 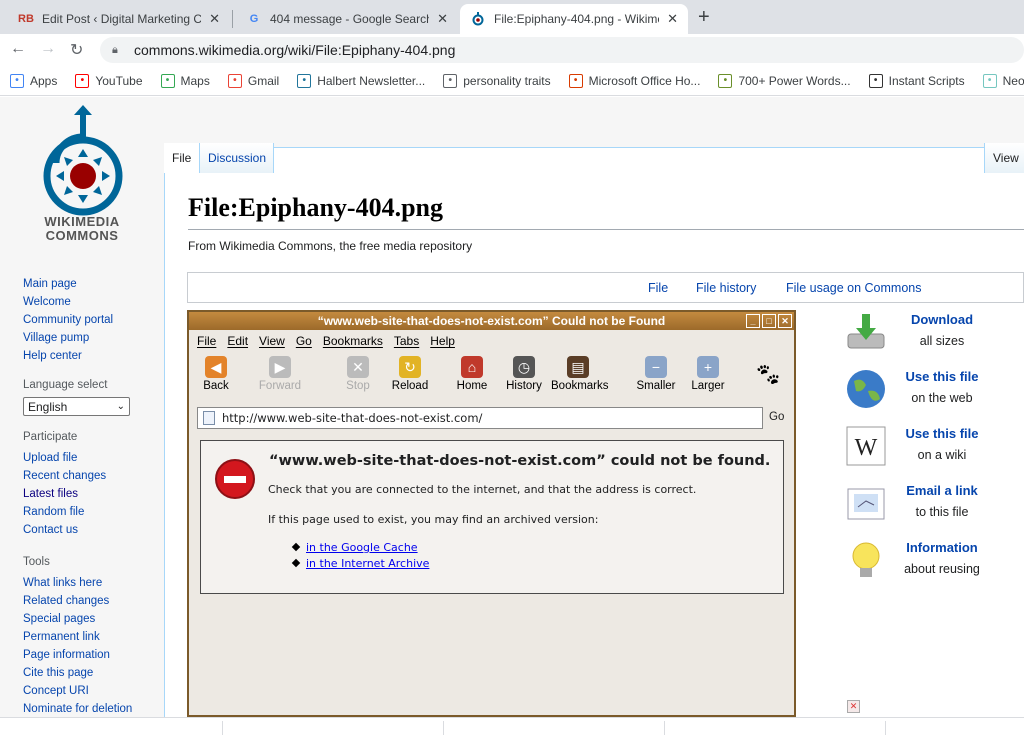 I want to click on file-tool-4: Information about reusing, so click(x=933, y=563).